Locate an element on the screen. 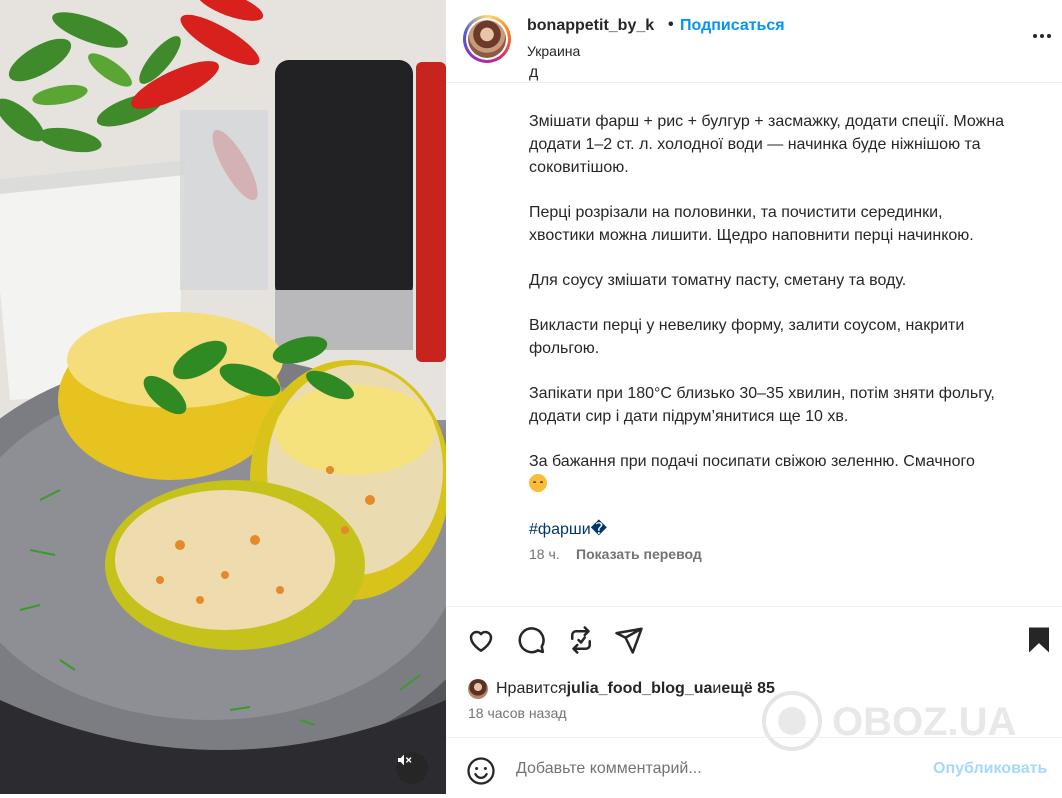  post-timestamp: 18 часов назад is located at coordinates (517, 713).